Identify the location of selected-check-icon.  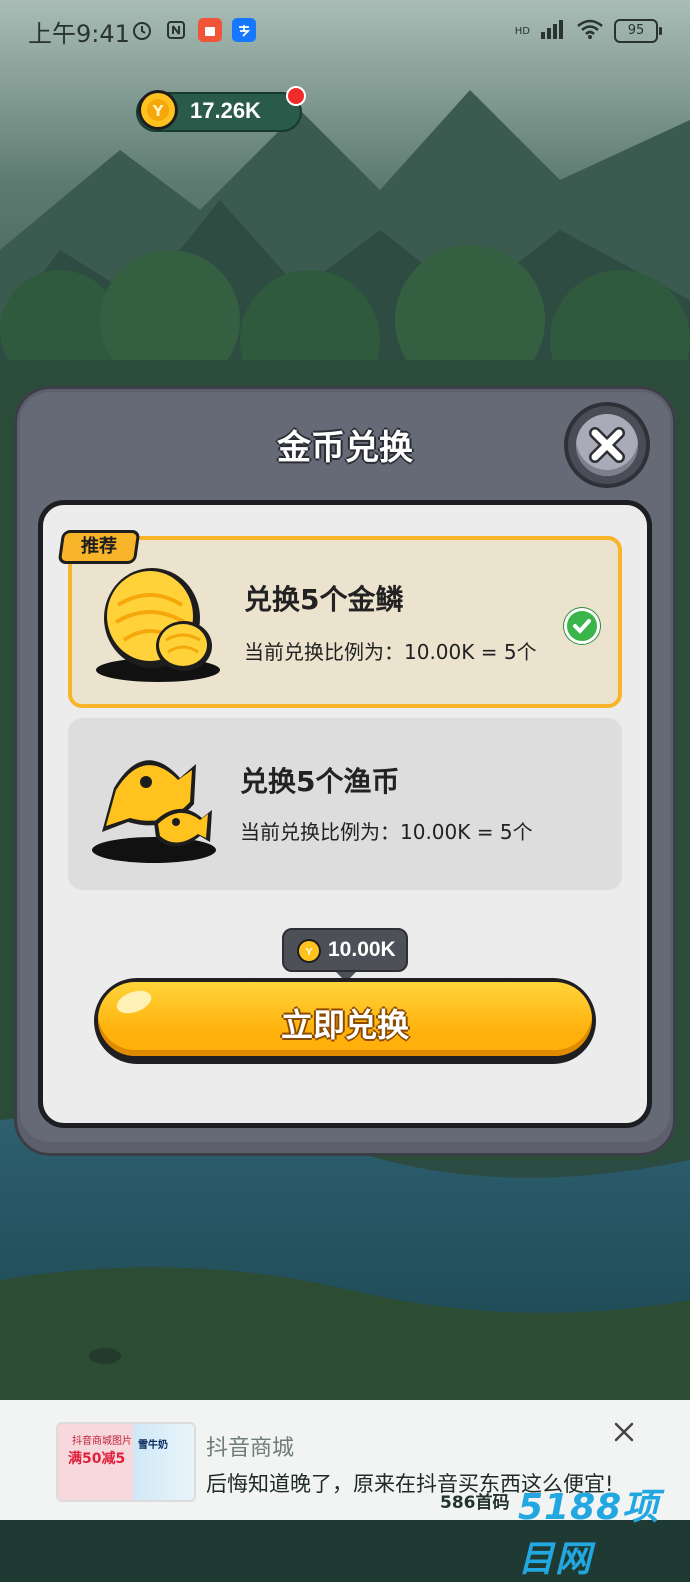
(582, 626).